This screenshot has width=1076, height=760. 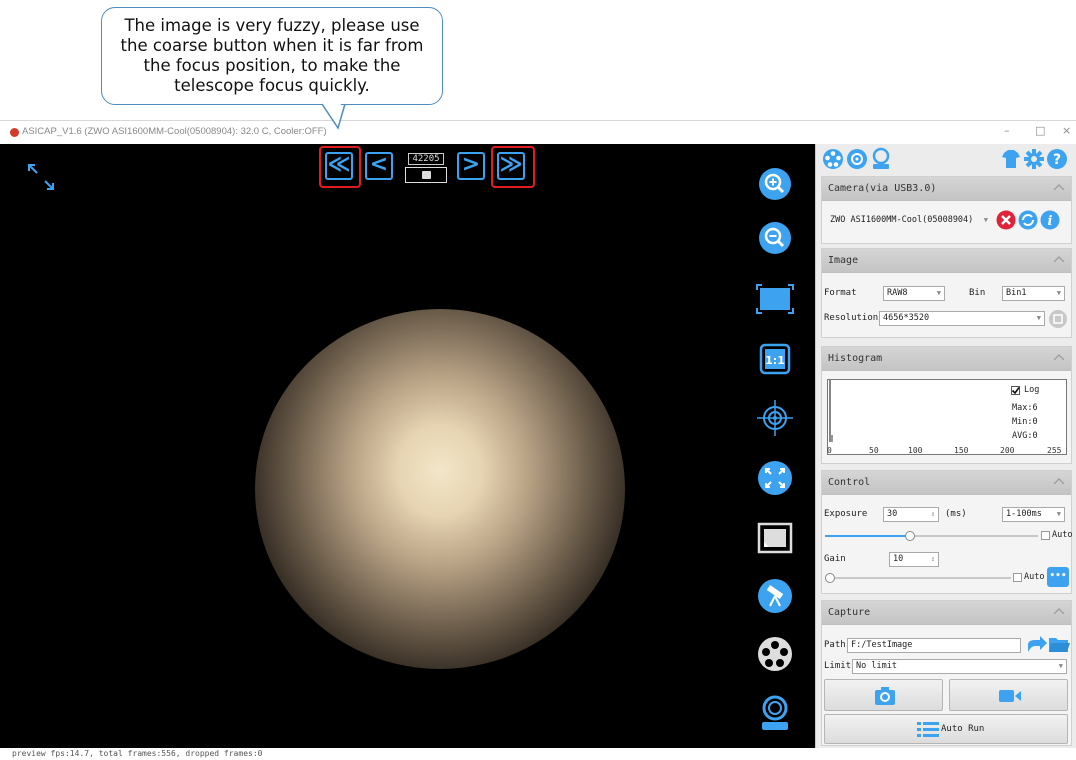 What do you see at coordinates (775, 184) in the screenshot?
I see `zoom-in-icon` at bounding box center [775, 184].